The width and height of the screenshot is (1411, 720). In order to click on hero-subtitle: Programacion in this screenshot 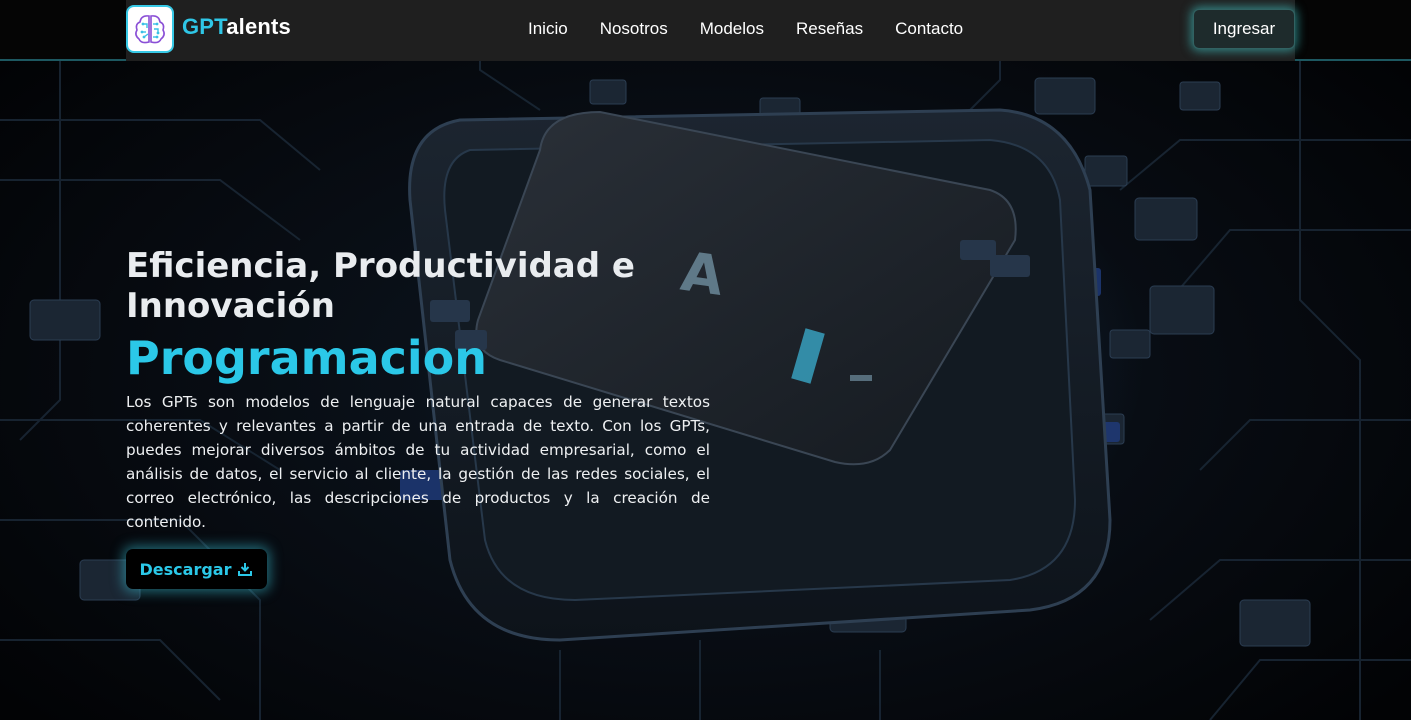, I will do `click(307, 358)`.